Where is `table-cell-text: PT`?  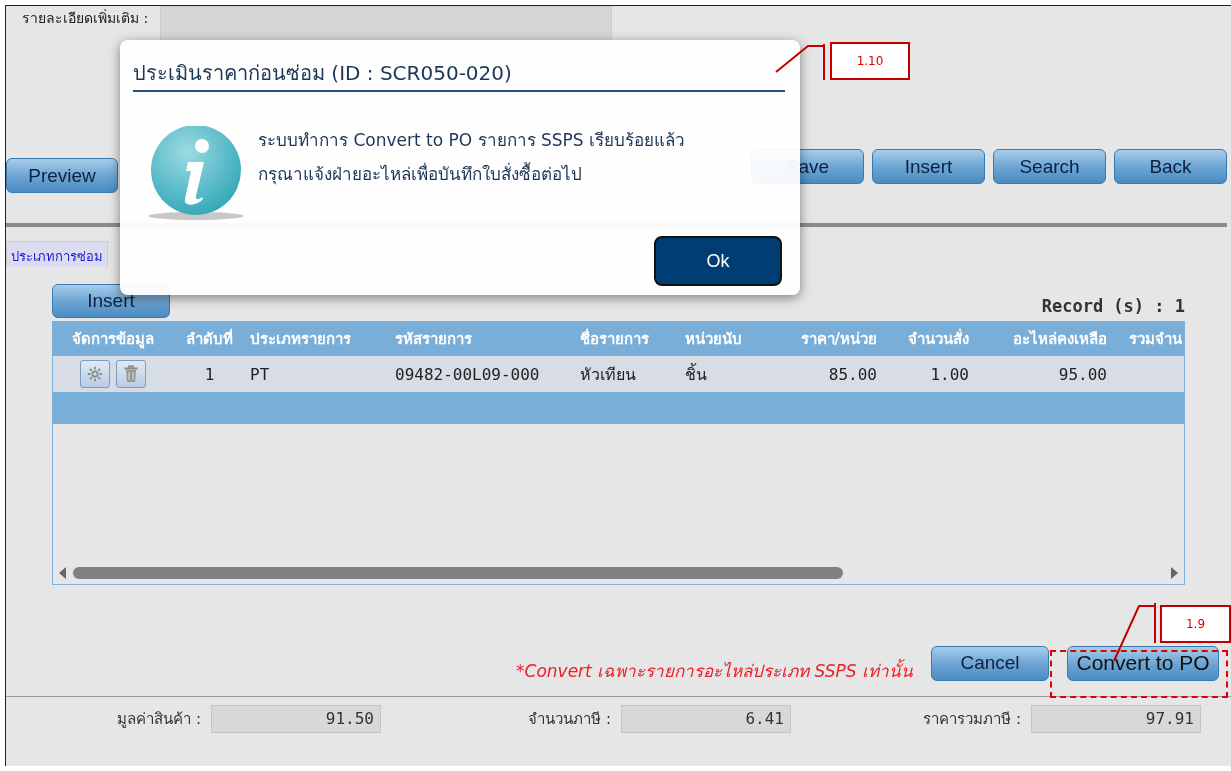 table-cell-text: PT is located at coordinates (260, 374).